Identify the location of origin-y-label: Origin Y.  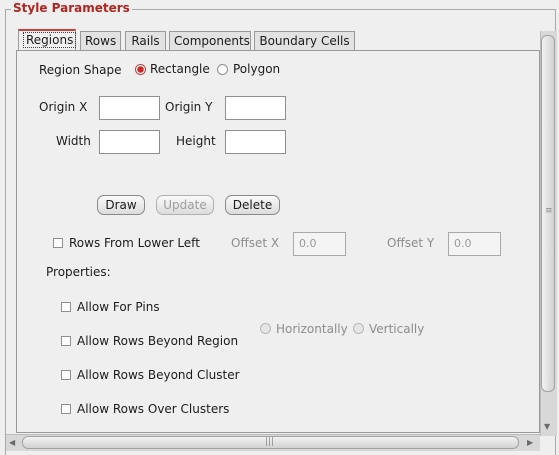
(189, 107).